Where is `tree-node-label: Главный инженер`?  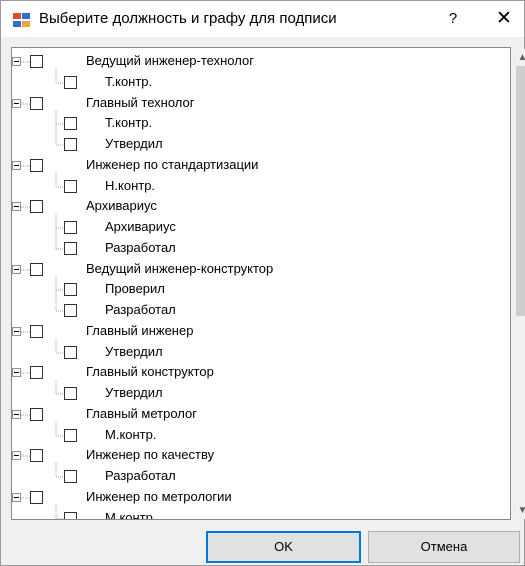
tree-node-label: Главный инженер is located at coordinates (139, 331).